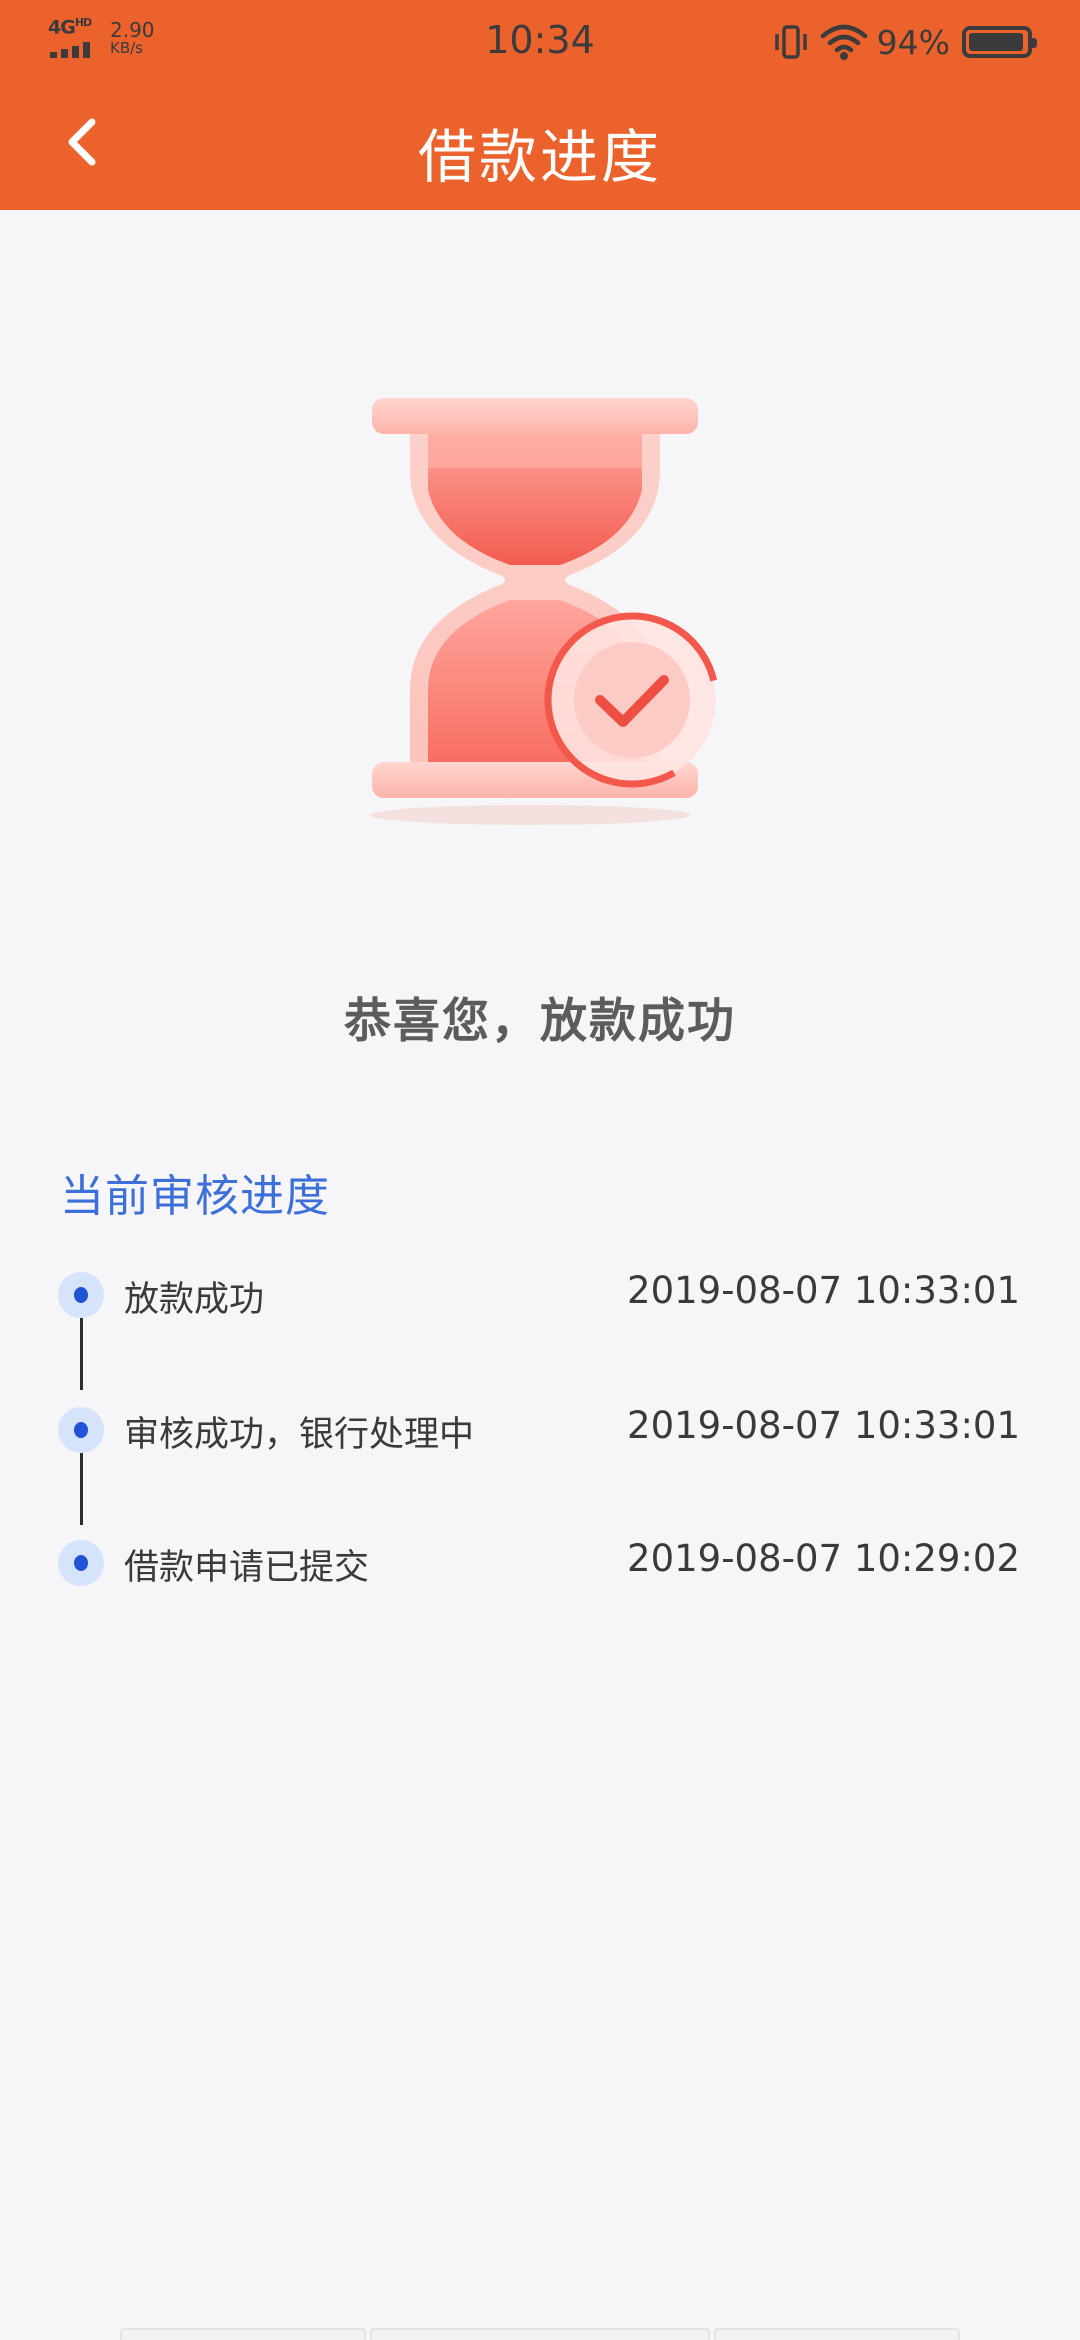 Image resolution: width=1080 pixels, height=2340 pixels. I want to click on top-bar: 4GHD 2.90 KB/s 10:34 94% 借款进度, so click(540, 105).